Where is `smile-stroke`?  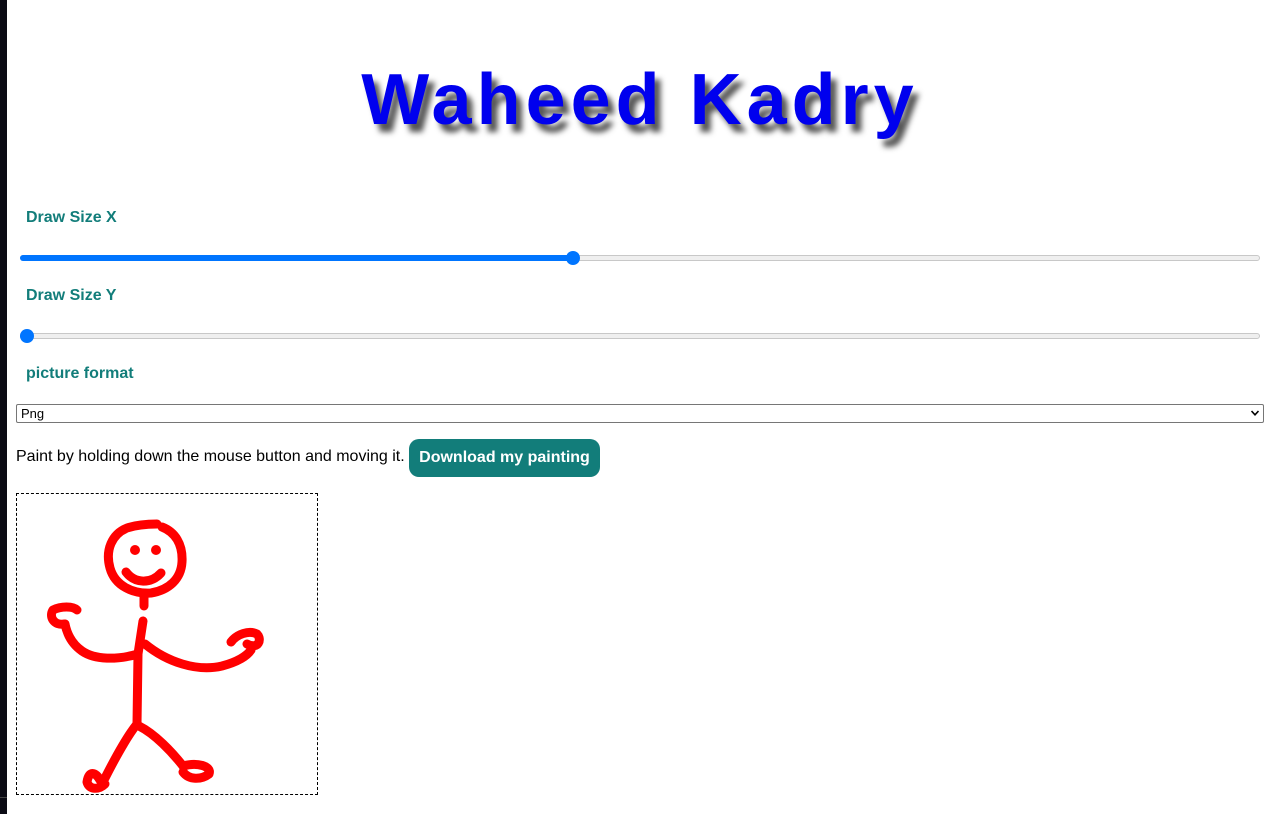
smile-stroke is located at coordinates (143, 576).